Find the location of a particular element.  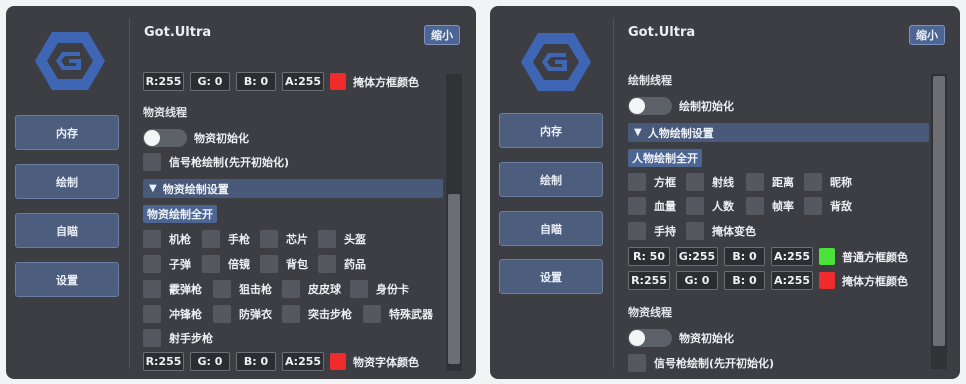

item-checkbox-row: 狙击枪 is located at coordinates (242, 289).